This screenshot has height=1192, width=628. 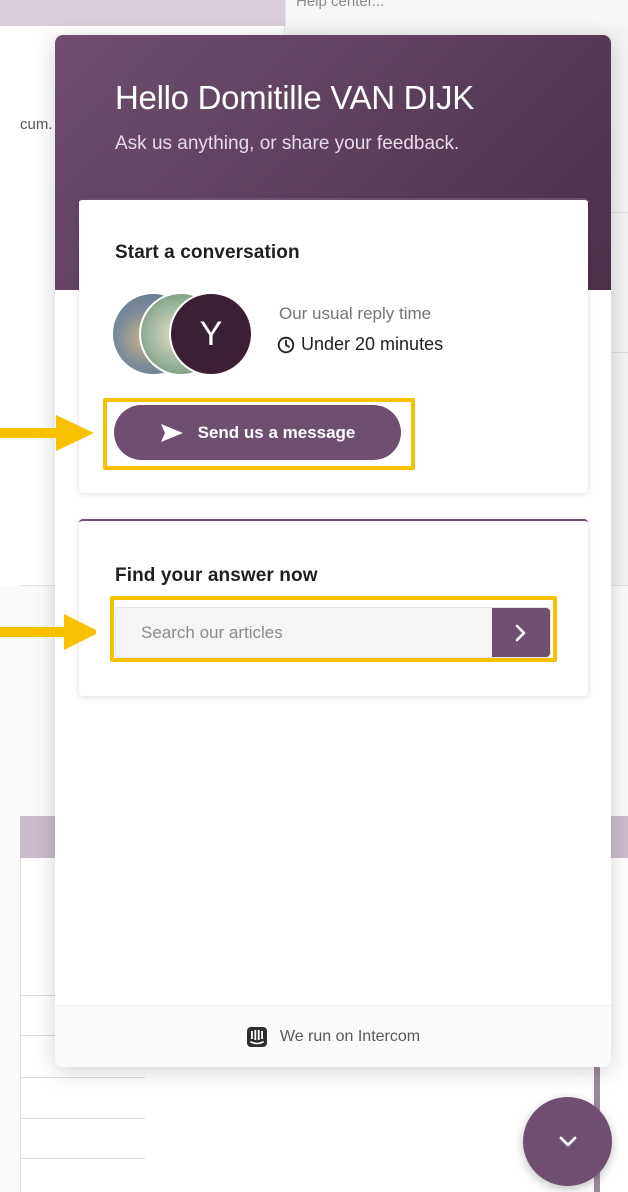 What do you see at coordinates (350, 1036) in the screenshot?
I see `footer-text: We run on Intercom` at bounding box center [350, 1036].